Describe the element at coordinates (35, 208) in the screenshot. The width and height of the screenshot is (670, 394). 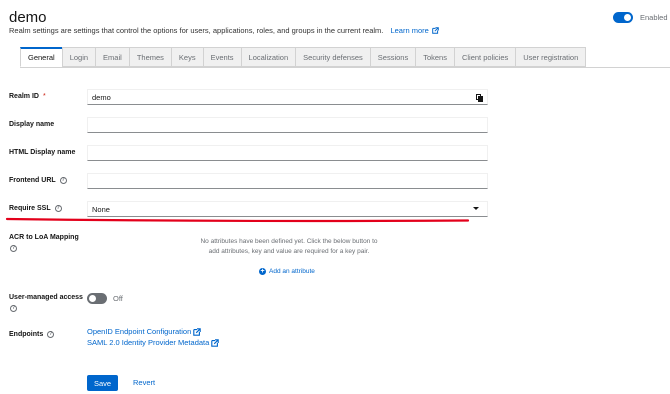
I see `require-ssl-label: Require SSL?` at that location.